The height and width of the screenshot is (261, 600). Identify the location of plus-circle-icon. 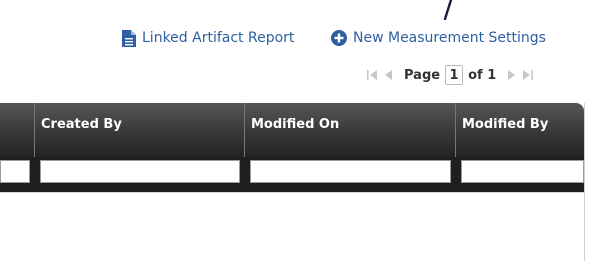
(339, 38).